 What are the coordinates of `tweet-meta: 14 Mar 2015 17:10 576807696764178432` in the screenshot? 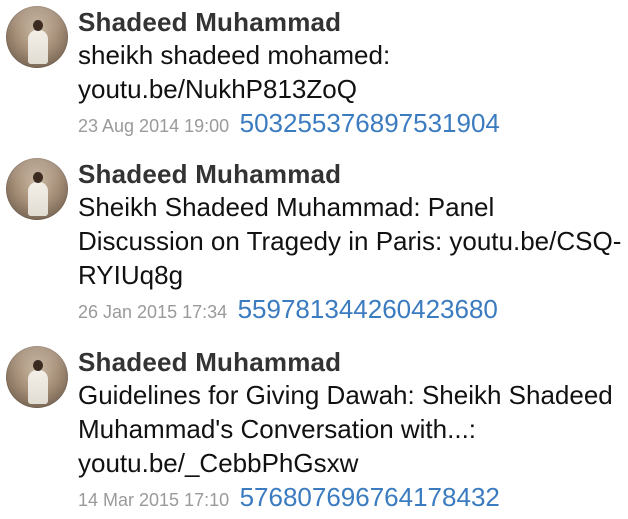 It's located at (352, 499).